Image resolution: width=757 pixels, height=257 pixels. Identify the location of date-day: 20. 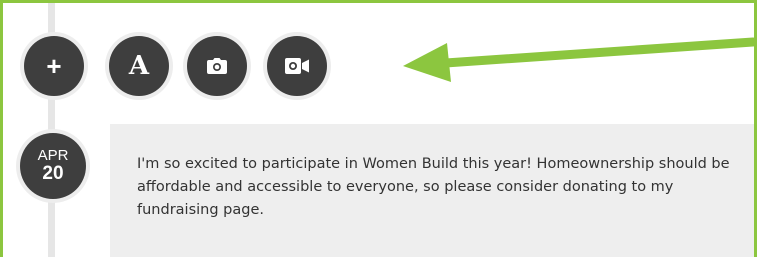
(53, 173).